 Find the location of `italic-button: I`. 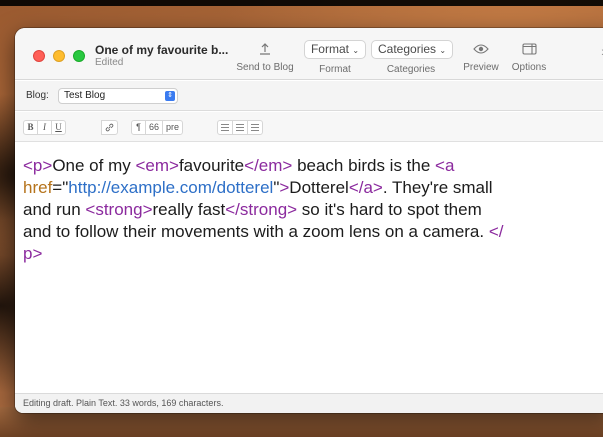

italic-button: I is located at coordinates (44, 127).